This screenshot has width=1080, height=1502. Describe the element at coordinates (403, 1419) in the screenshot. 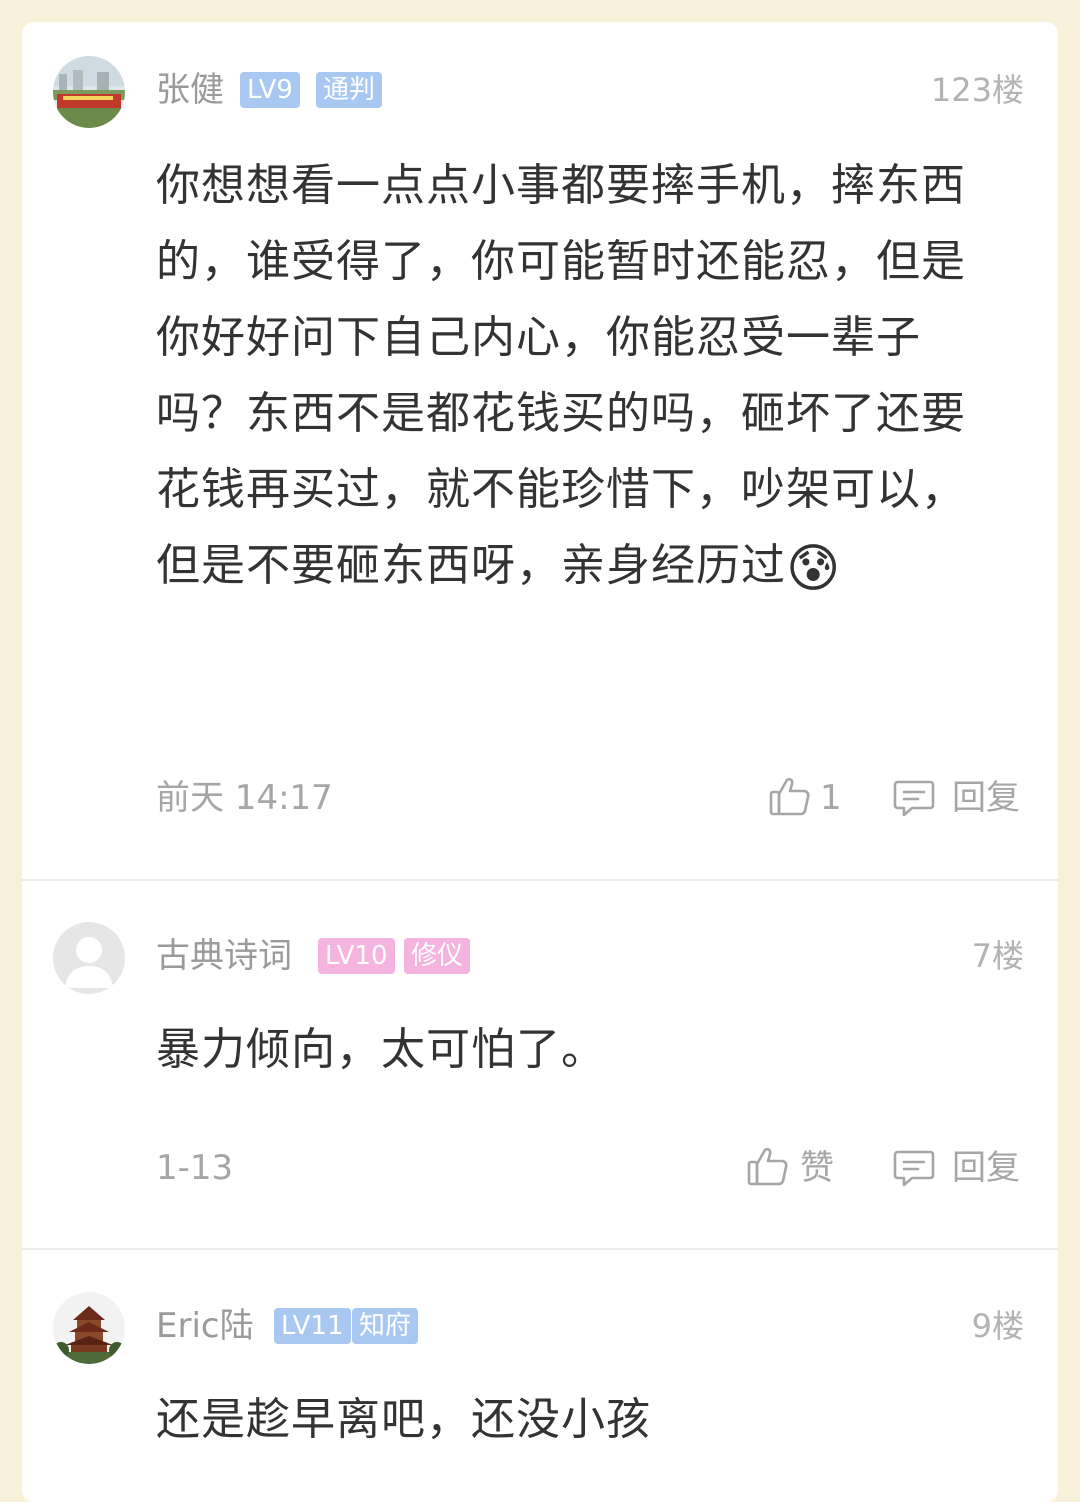

I see `comment-text: 还是趁早离吧，还没小孩` at that location.